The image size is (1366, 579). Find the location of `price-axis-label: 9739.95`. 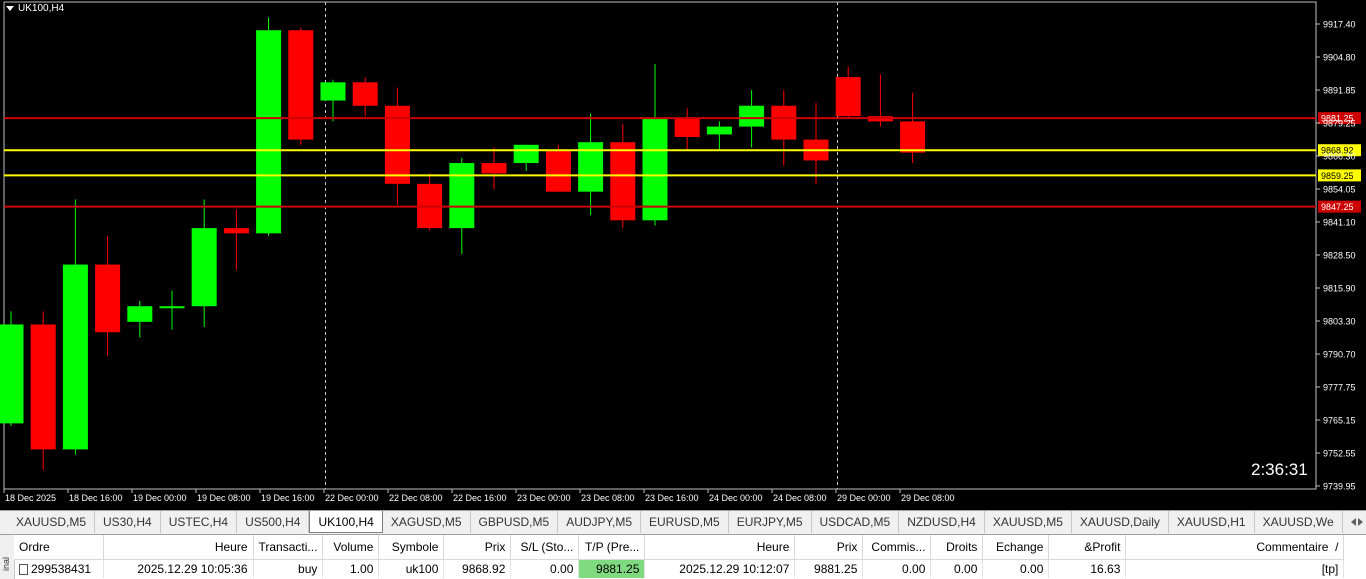

price-axis-label: 9739.95 is located at coordinates (1339, 487).